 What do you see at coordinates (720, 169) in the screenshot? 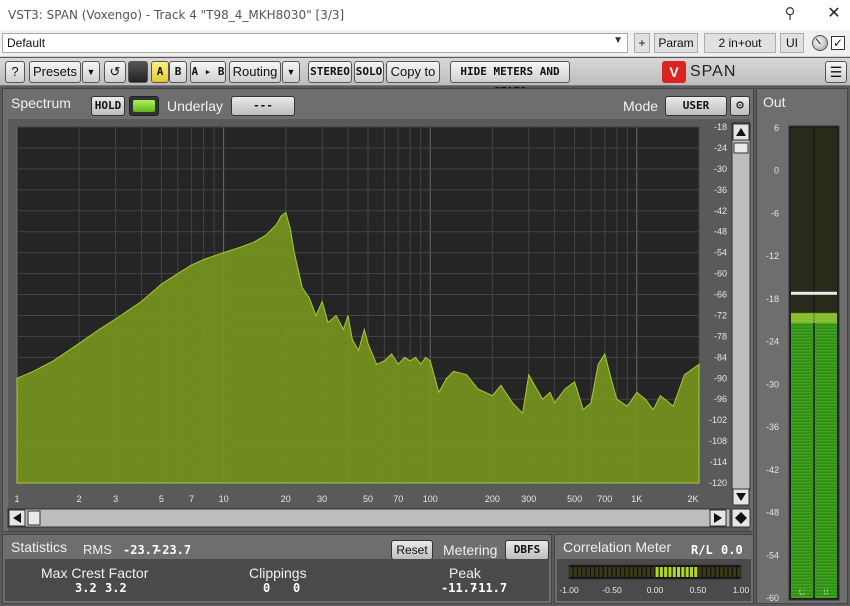
I see `db-tick-label: -30` at bounding box center [720, 169].